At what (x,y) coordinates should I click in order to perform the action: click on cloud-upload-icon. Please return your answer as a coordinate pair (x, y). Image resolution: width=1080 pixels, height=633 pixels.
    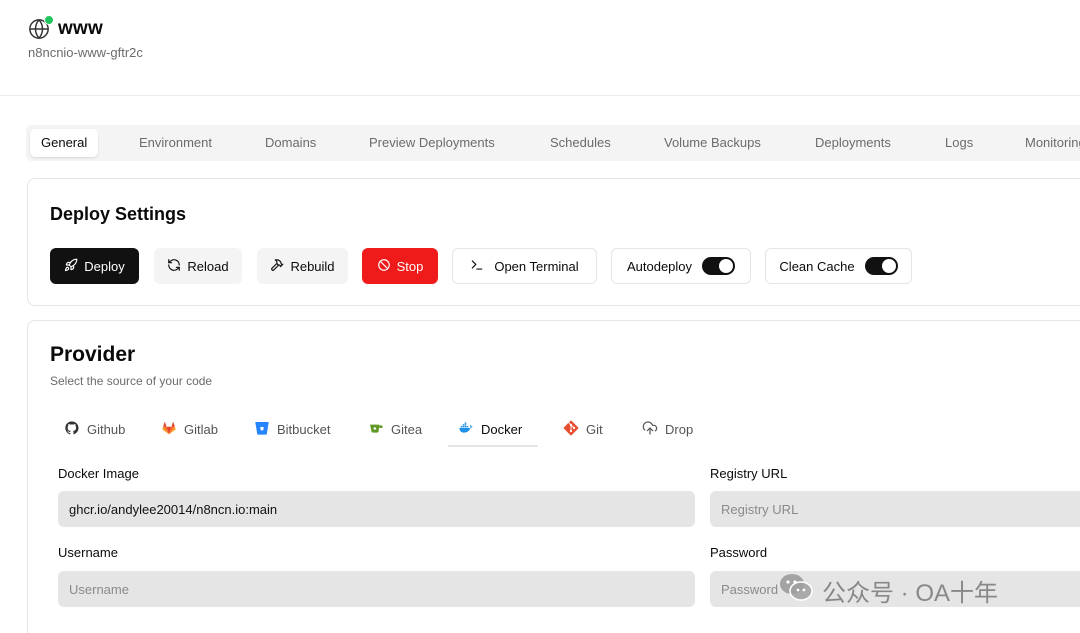
    Looking at the image, I should click on (650, 429).